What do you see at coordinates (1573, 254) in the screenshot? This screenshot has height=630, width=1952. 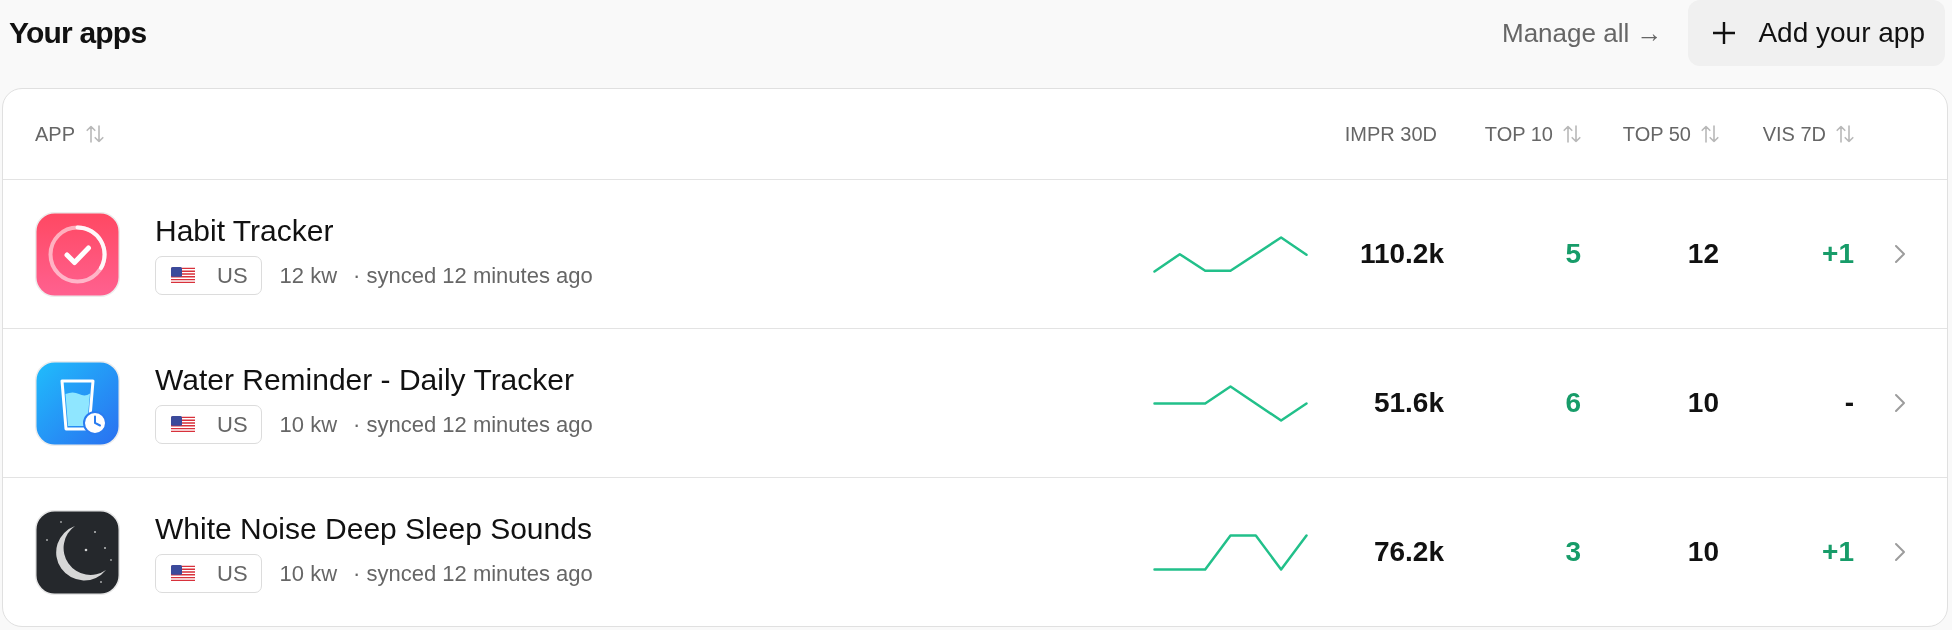 I see `top-10-value: 5` at bounding box center [1573, 254].